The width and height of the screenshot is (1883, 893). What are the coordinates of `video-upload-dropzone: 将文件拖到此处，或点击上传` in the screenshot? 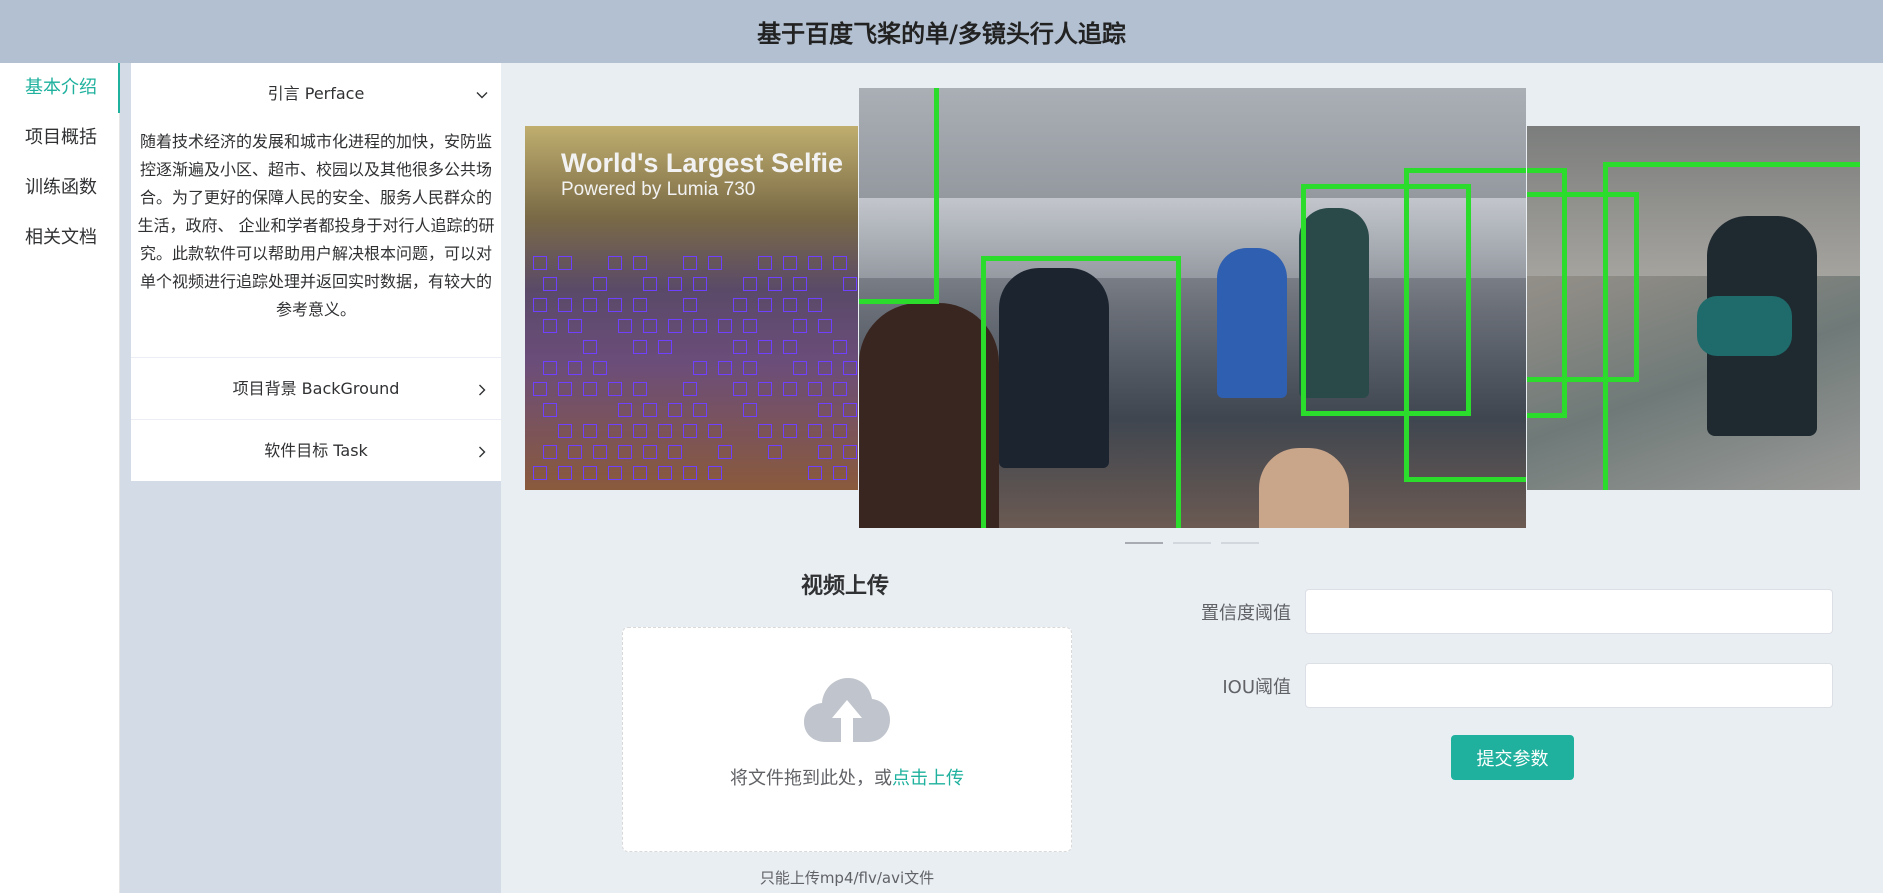 It's located at (847, 739).